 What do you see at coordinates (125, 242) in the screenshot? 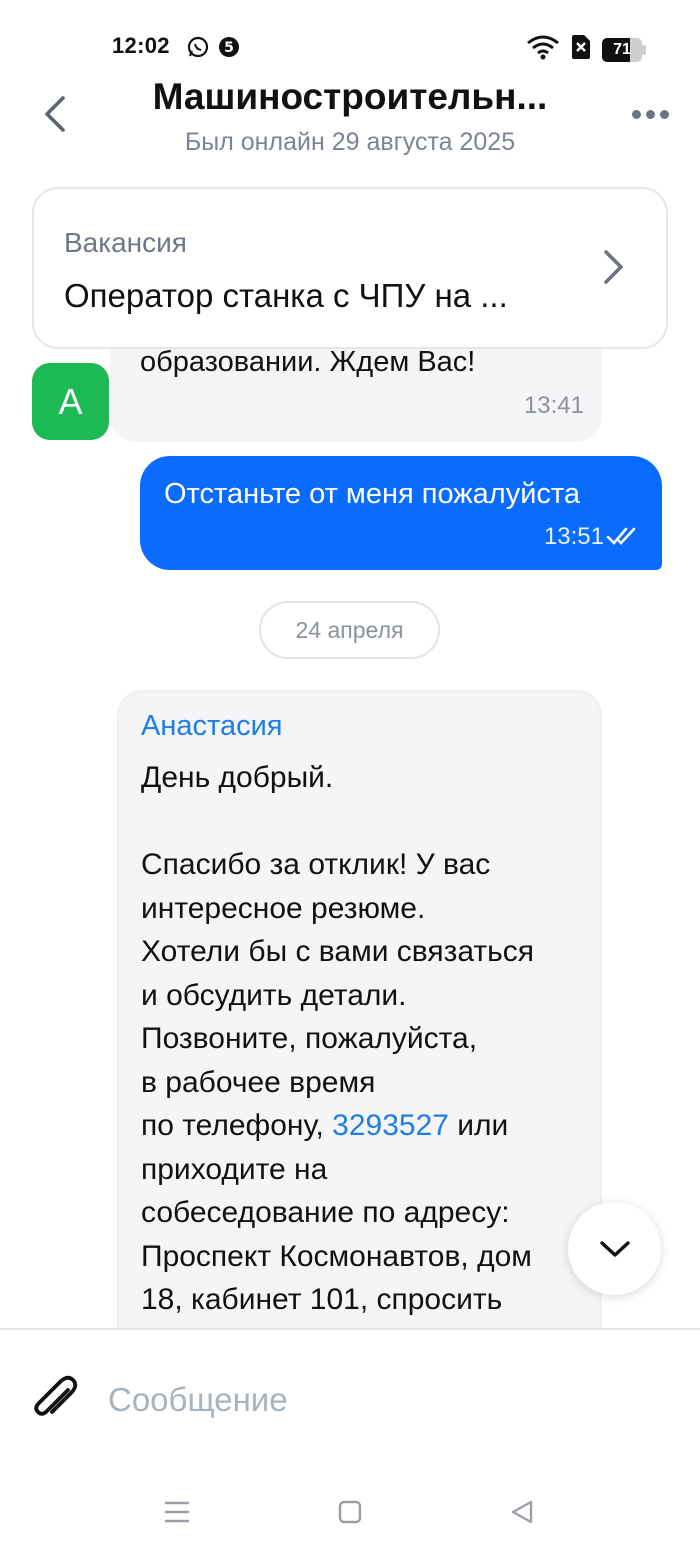
I see `vacancy-label: Вакансия` at bounding box center [125, 242].